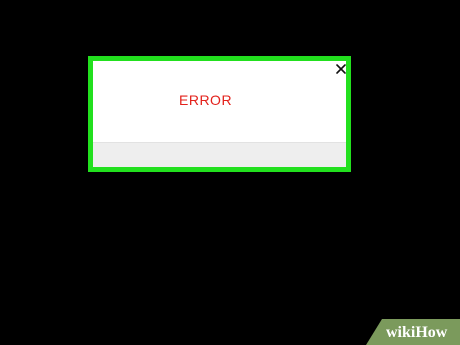 The image size is (460, 345). I want to click on close-button, so click(341, 69).